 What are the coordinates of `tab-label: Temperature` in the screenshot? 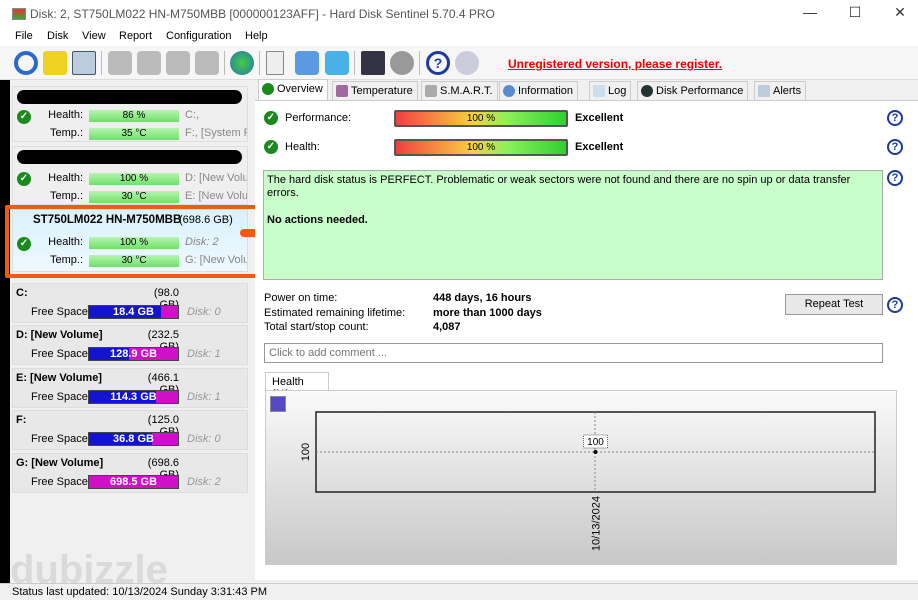 It's located at (382, 91).